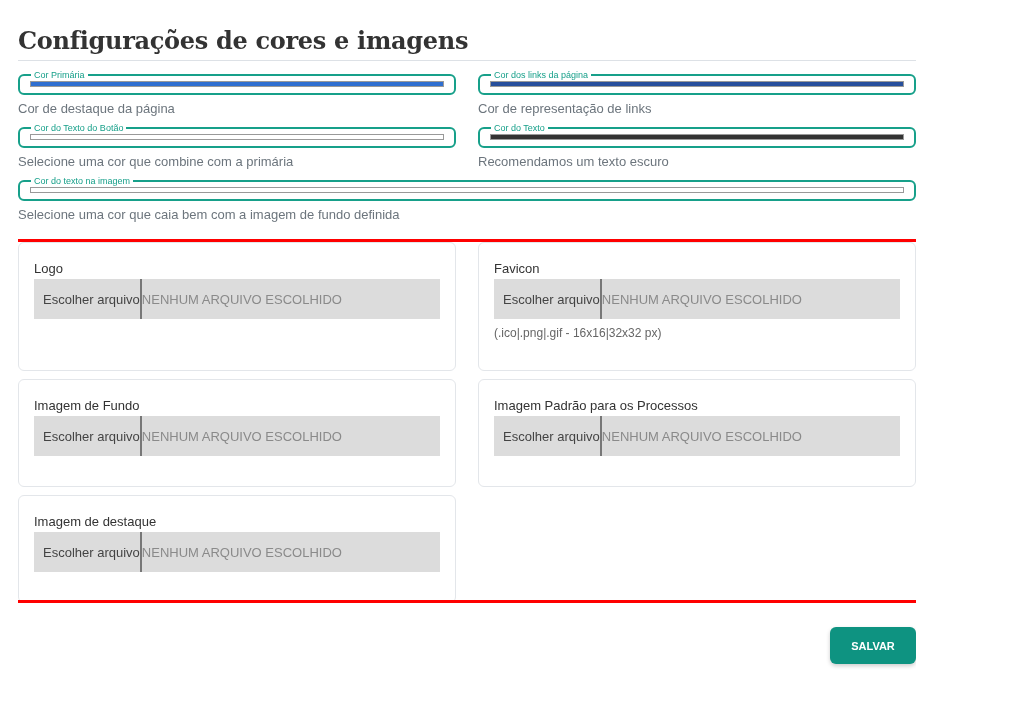  Describe the element at coordinates (565, 109) in the screenshot. I see `helper-text: Cor de representação de links` at that location.